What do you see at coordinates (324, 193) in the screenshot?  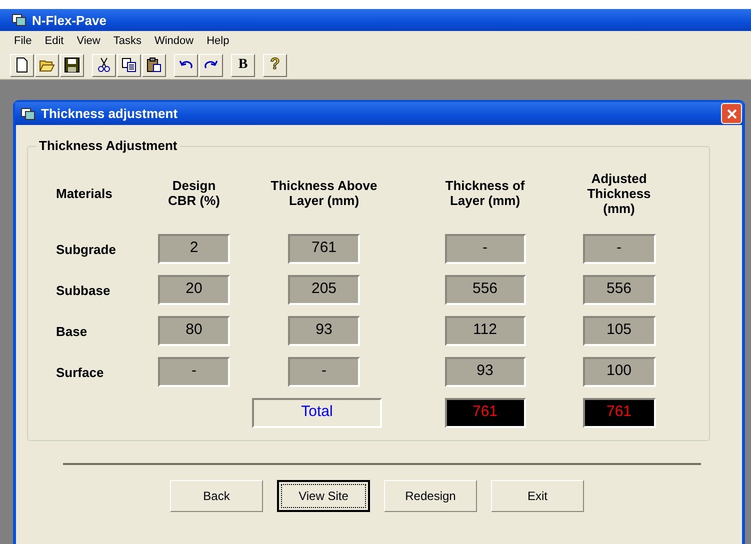 I see `column-header: Thickness Above Layer (mm)` at bounding box center [324, 193].